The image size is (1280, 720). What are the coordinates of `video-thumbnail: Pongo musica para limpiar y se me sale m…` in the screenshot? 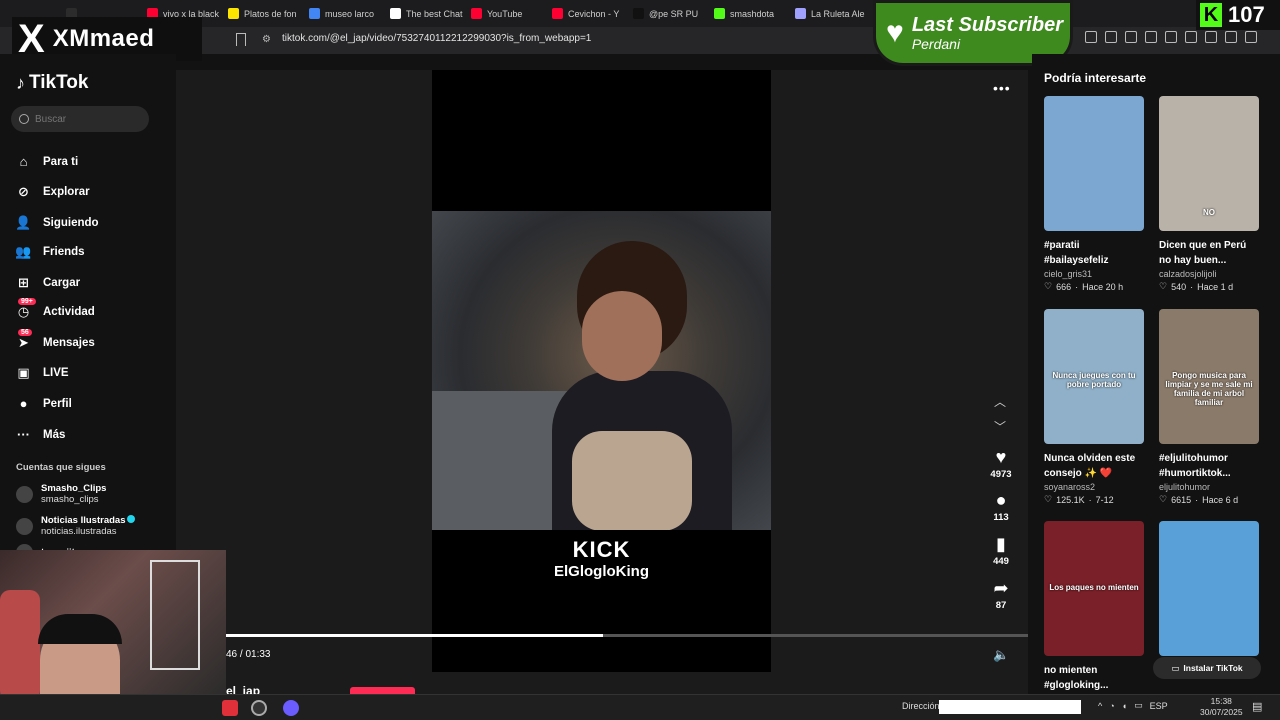 It's located at (1209, 376).